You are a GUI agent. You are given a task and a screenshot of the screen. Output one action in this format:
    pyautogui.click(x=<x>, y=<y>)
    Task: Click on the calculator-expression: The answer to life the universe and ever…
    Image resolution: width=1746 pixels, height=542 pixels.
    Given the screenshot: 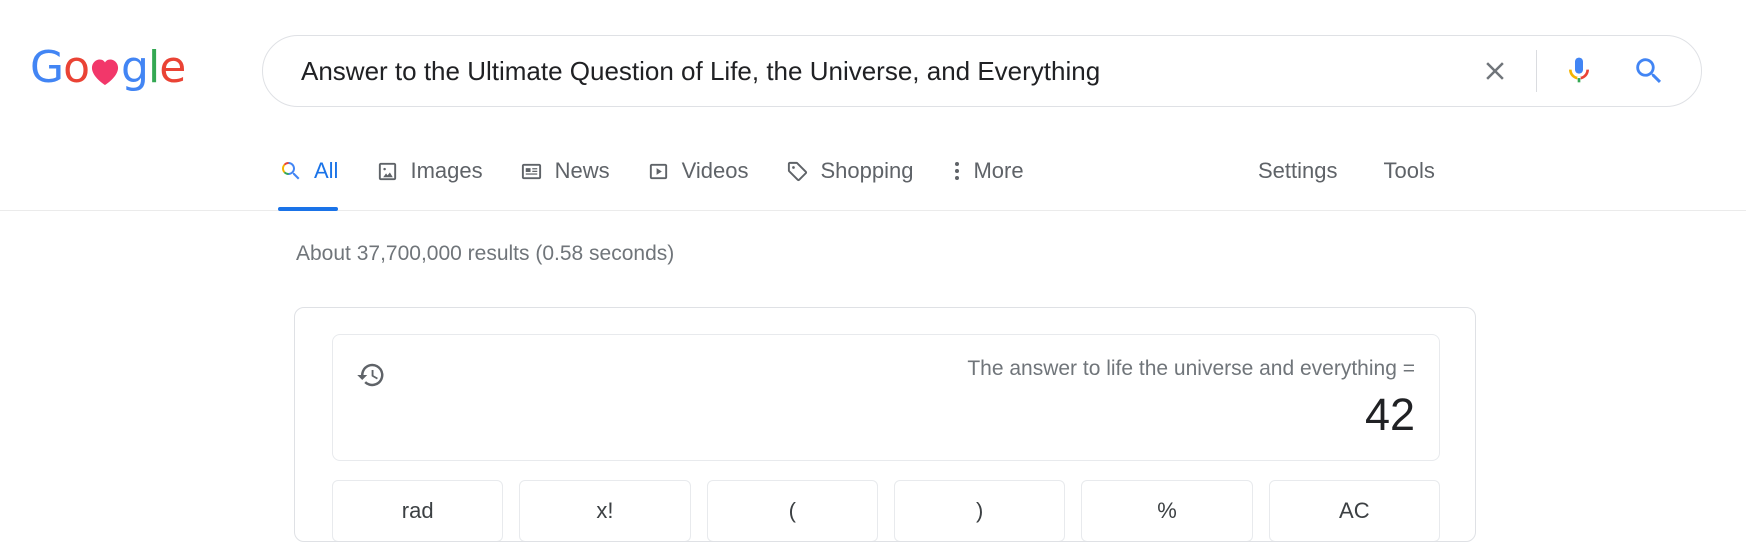 What is the action you would take?
    pyautogui.click(x=1191, y=368)
    